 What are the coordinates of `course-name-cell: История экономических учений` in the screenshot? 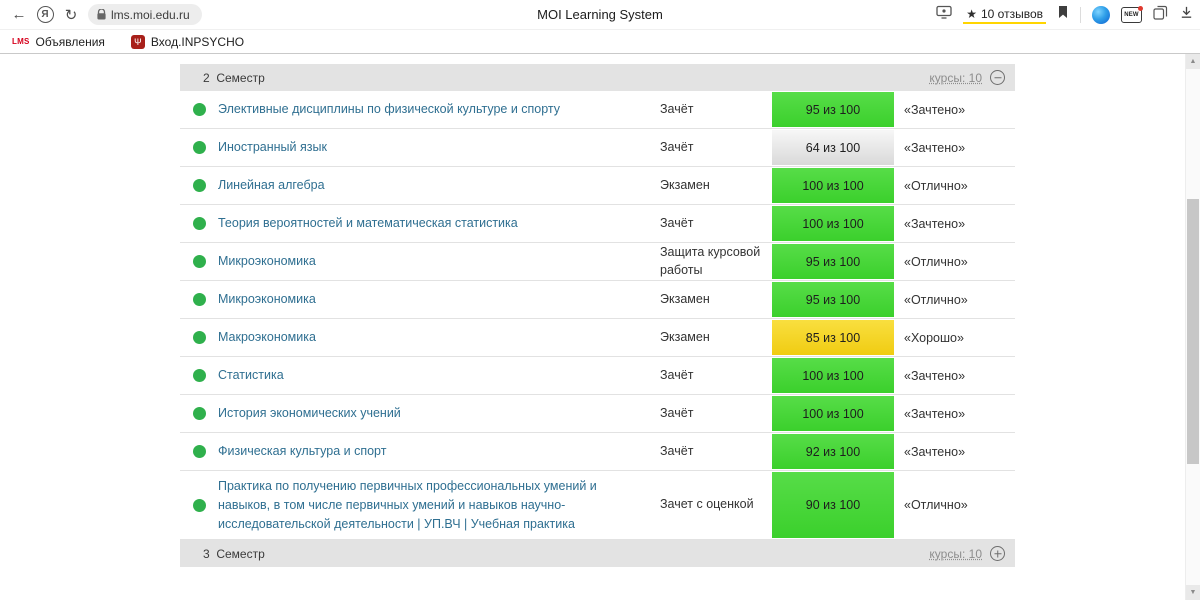 It's located at (439, 413).